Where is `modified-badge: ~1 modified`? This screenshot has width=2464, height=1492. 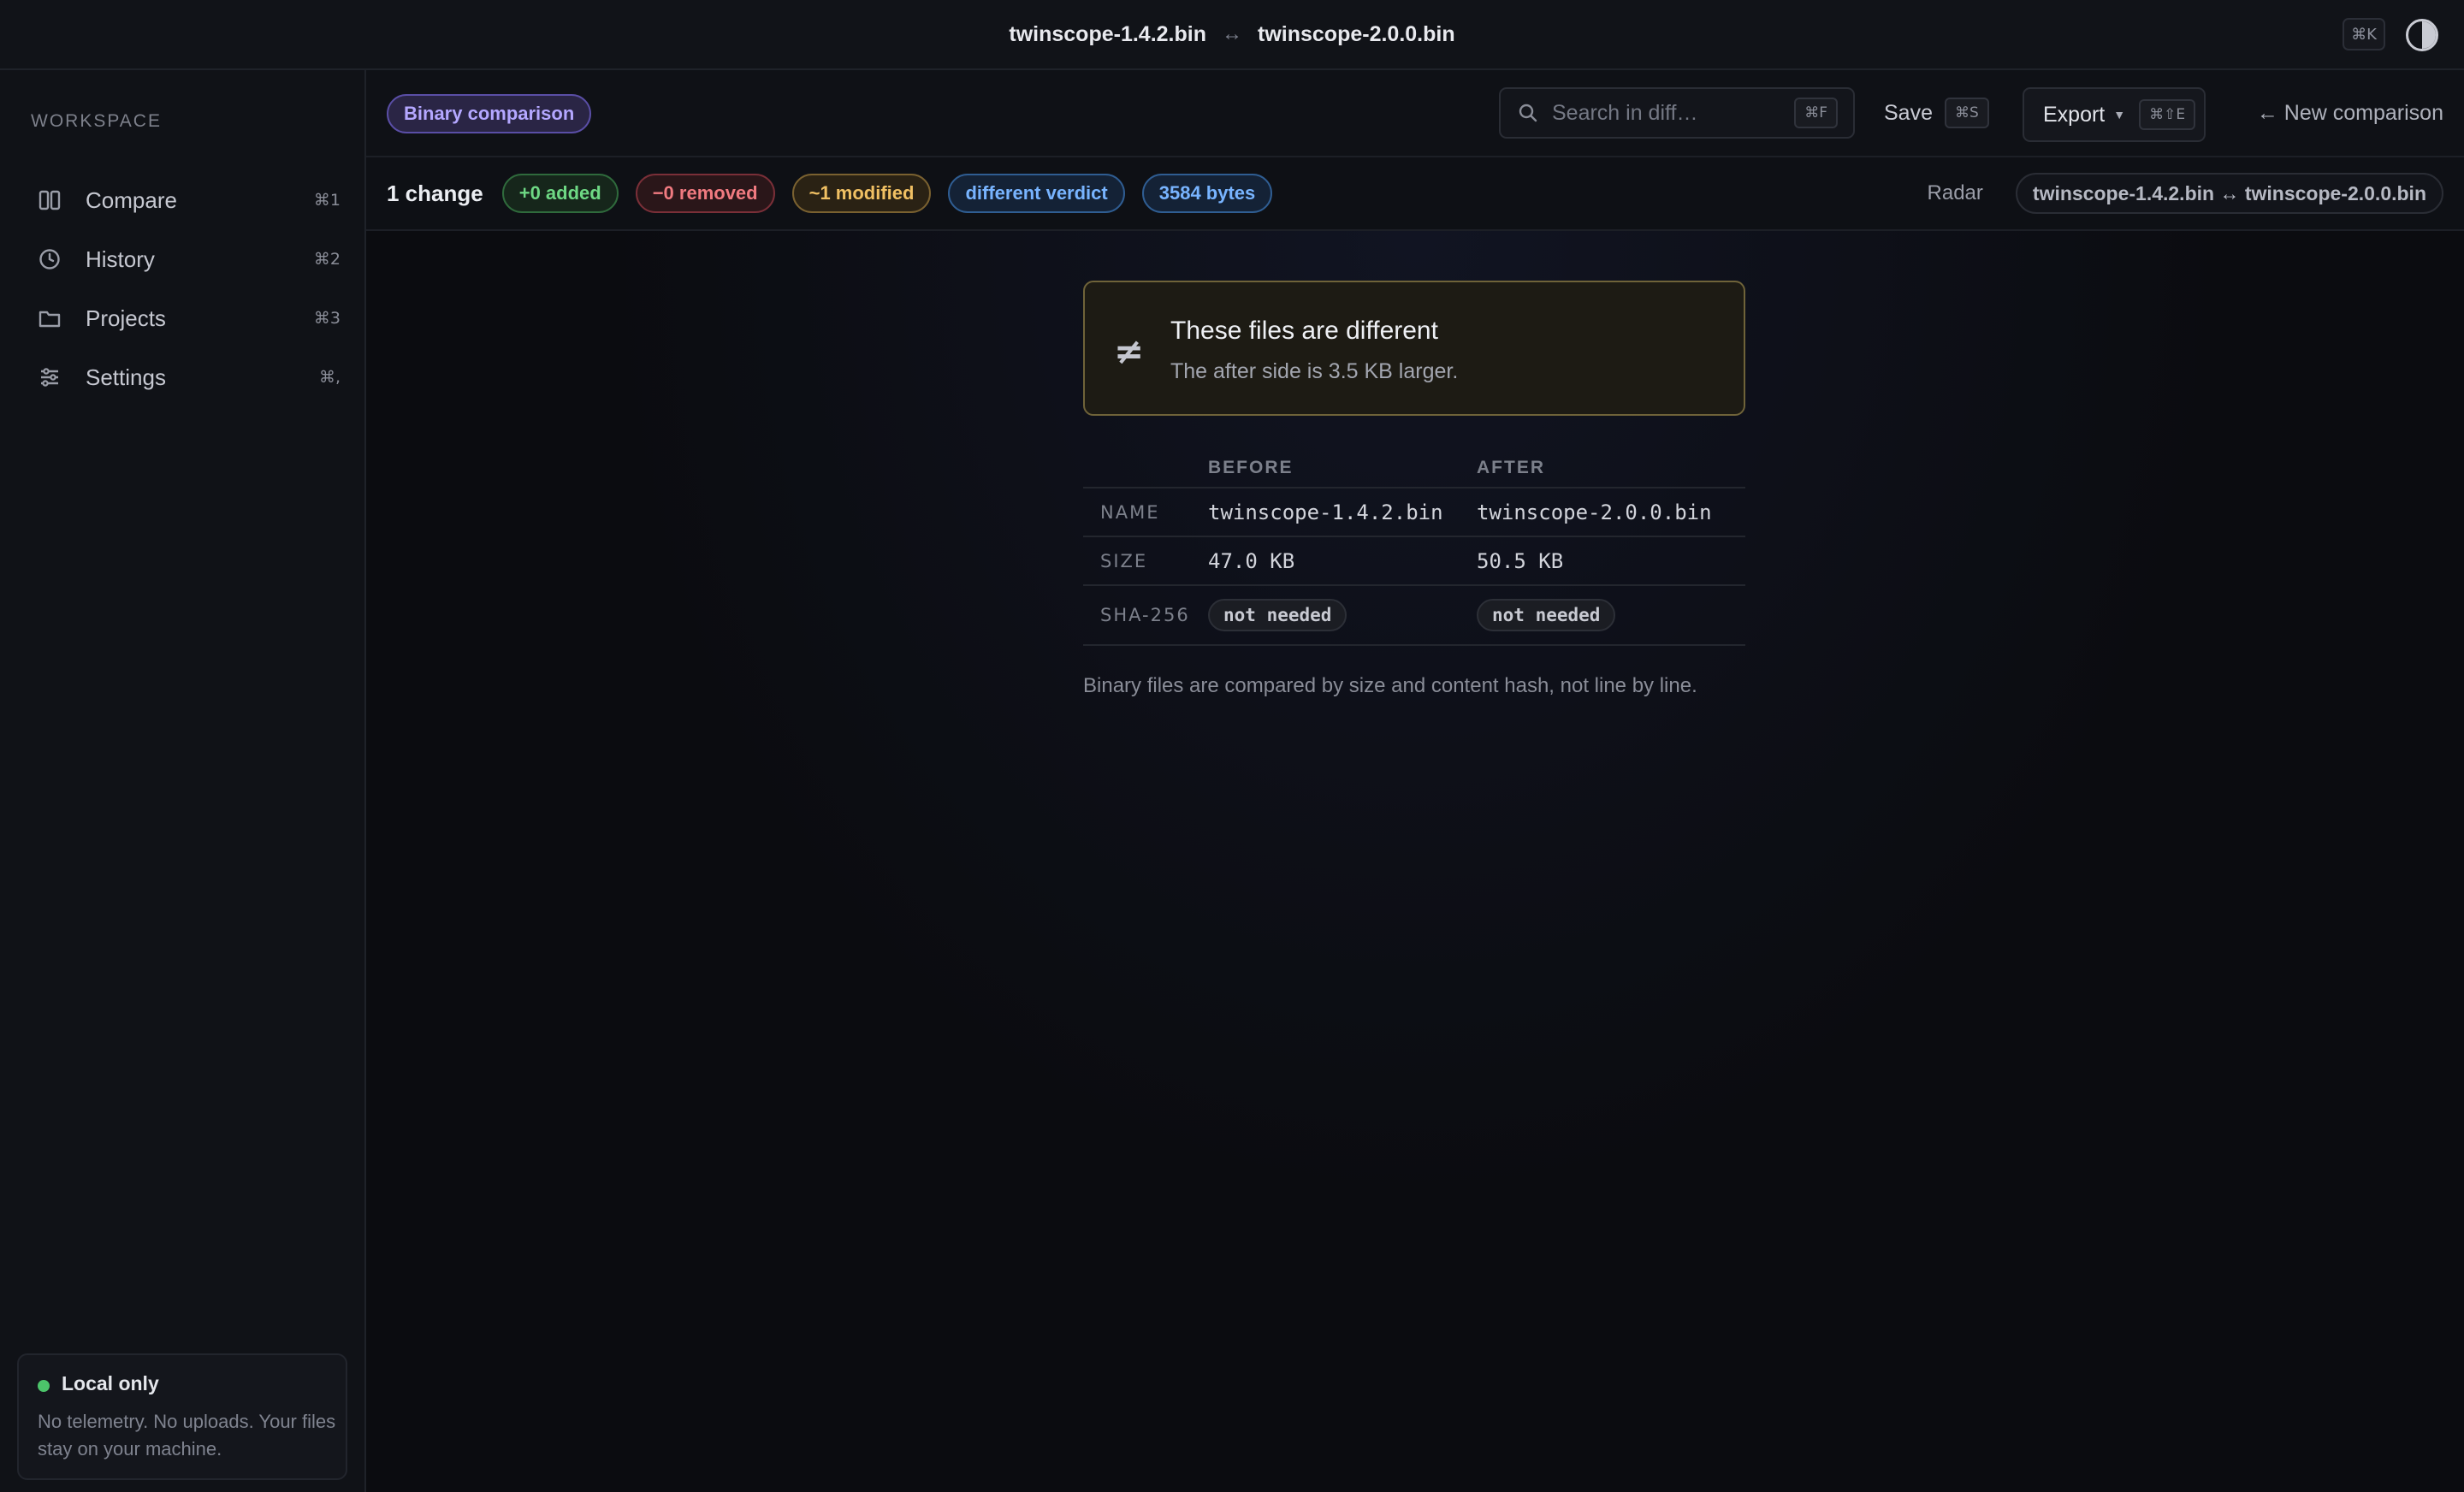 modified-badge: ~1 modified is located at coordinates (861, 193).